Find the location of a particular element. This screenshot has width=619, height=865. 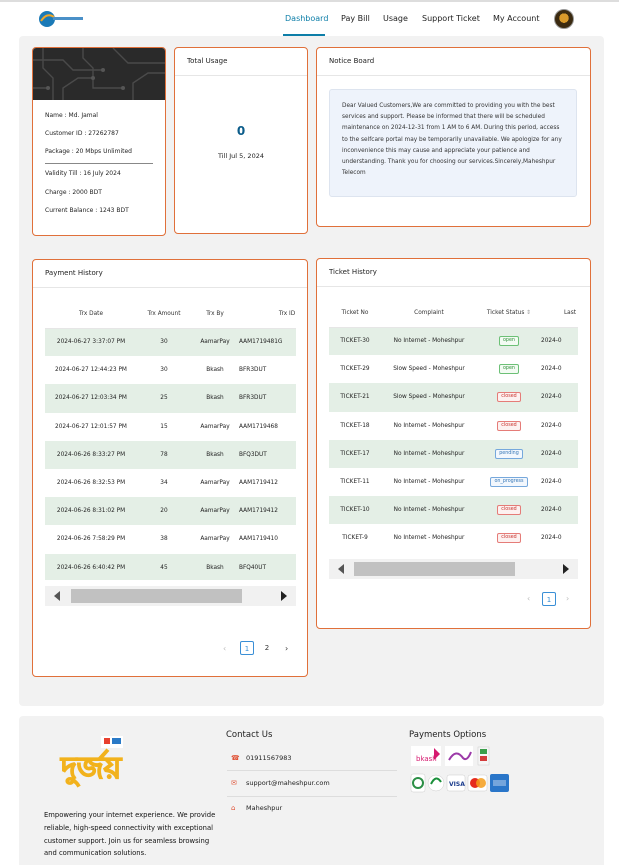

nav-dashboard: Dashboard is located at coordinates (306, 18).